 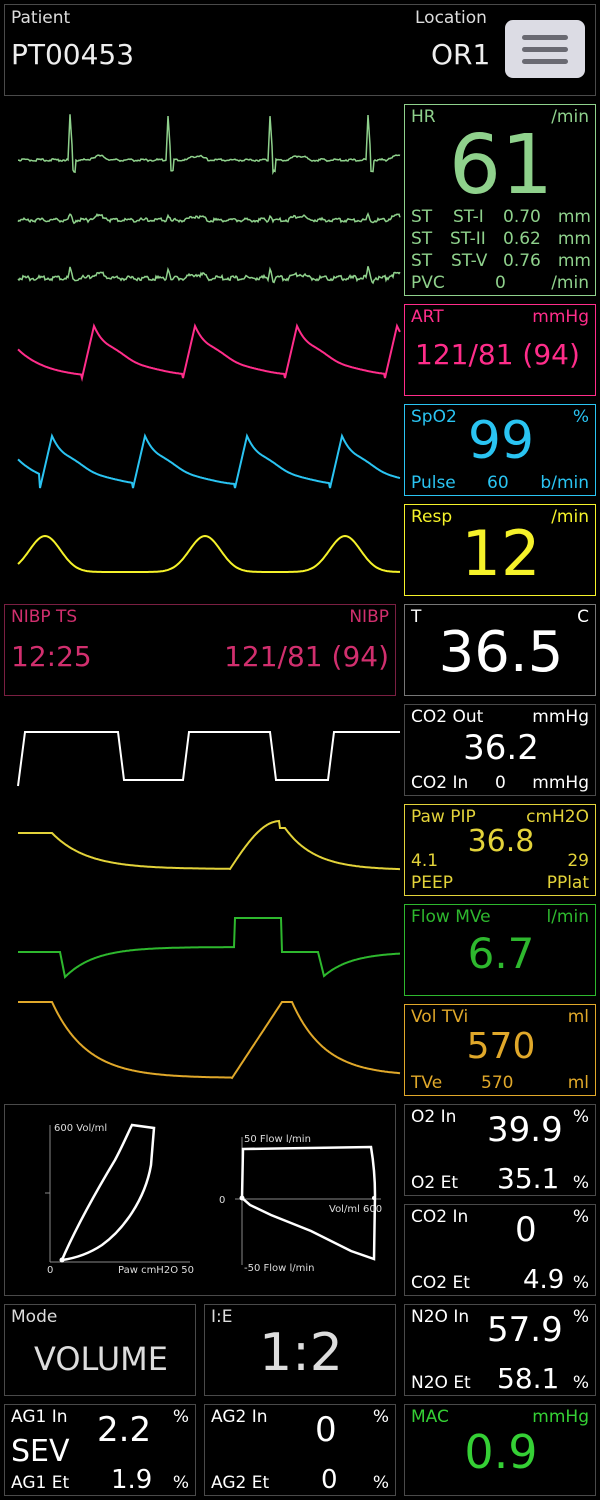 I want to click on st-lead-name: ST-V, so click(x=469, y=261).